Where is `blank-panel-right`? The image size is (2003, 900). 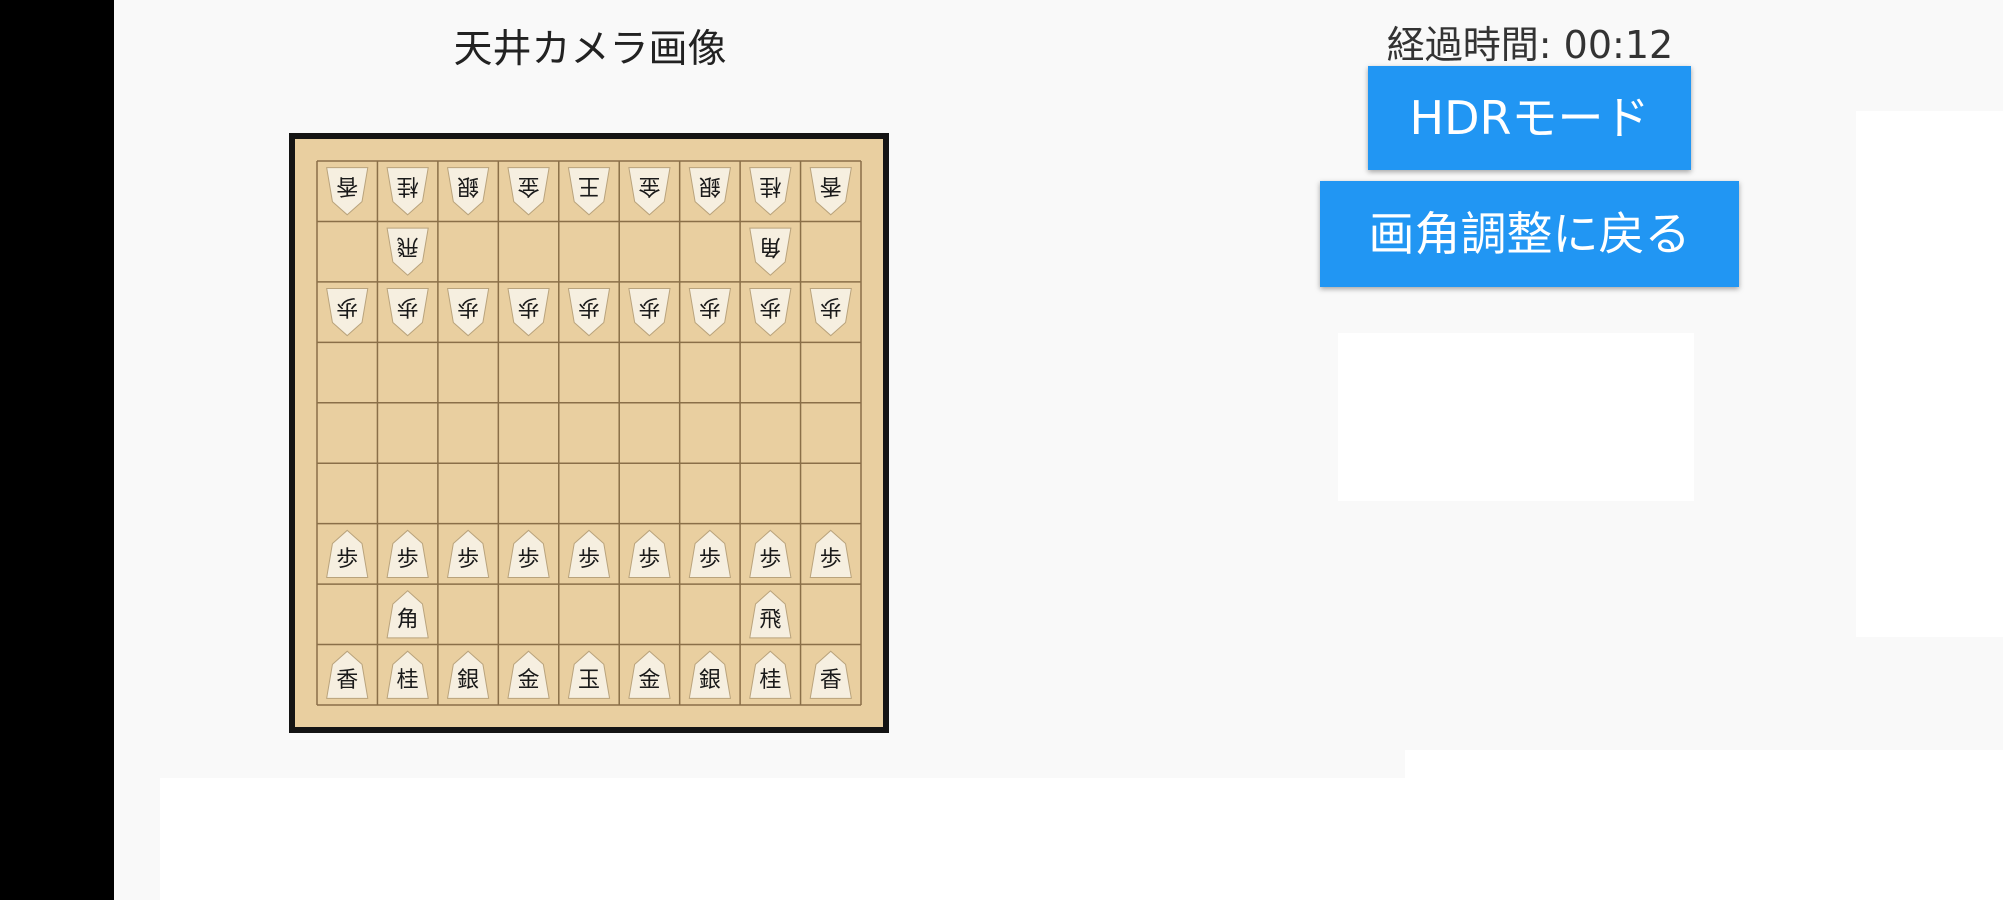 blank-panel-right is located at coordinates (1929, 374).